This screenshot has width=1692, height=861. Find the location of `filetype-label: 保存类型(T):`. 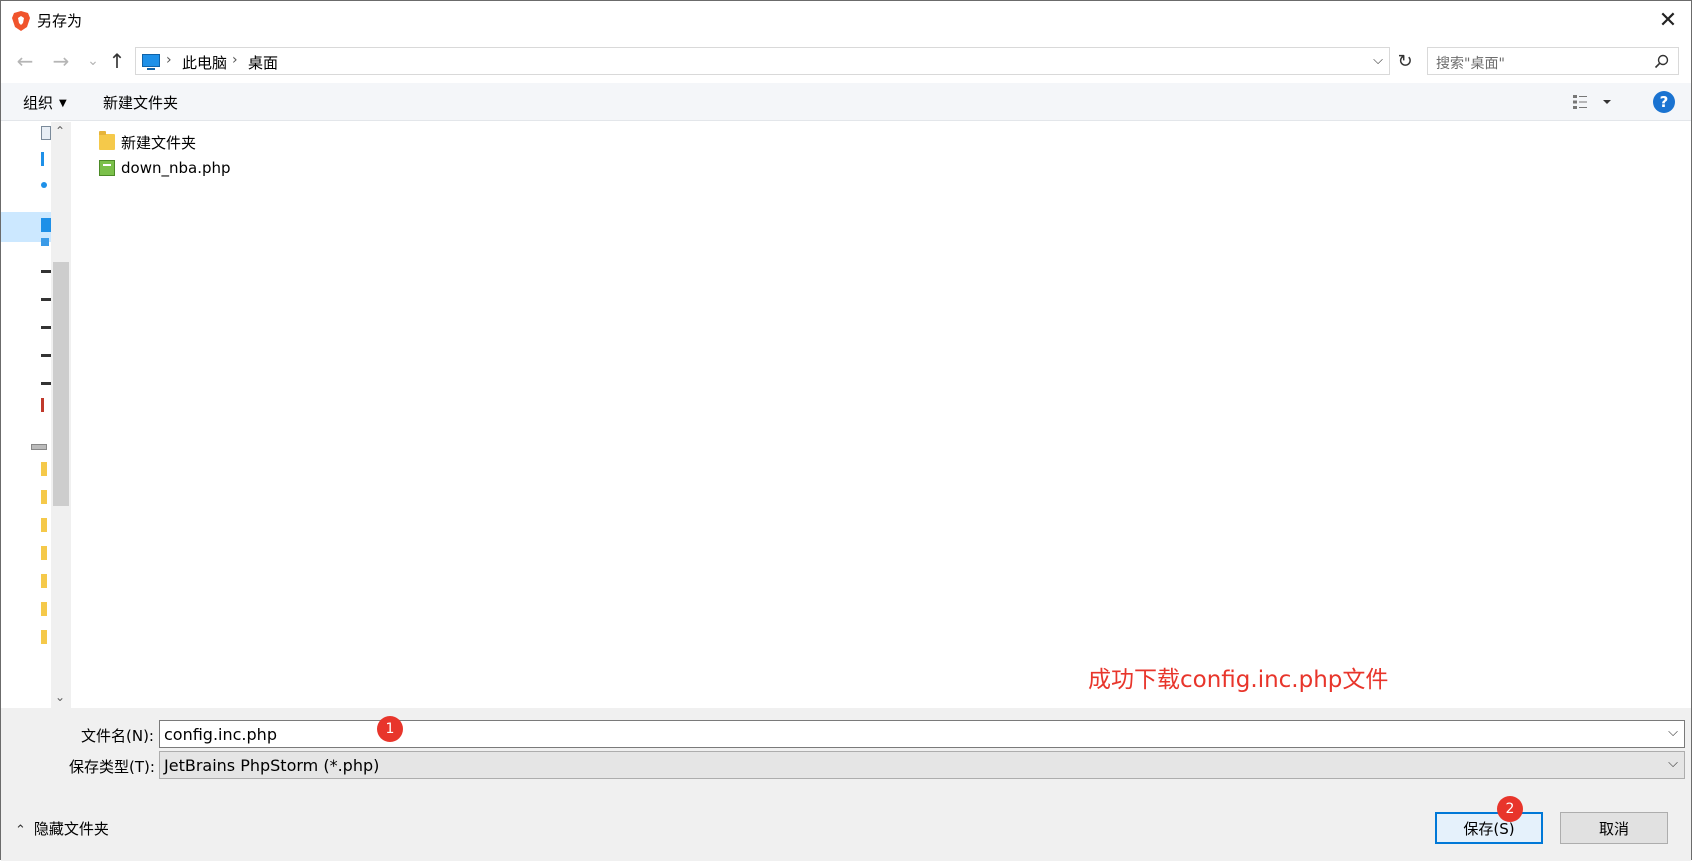

filetype-label: 保存类型(T): is located at coordinates (112, 767).